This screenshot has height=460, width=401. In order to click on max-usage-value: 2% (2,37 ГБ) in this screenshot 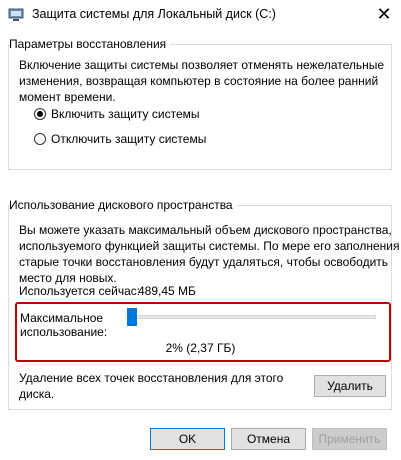, I will do `click(200, 348)`.